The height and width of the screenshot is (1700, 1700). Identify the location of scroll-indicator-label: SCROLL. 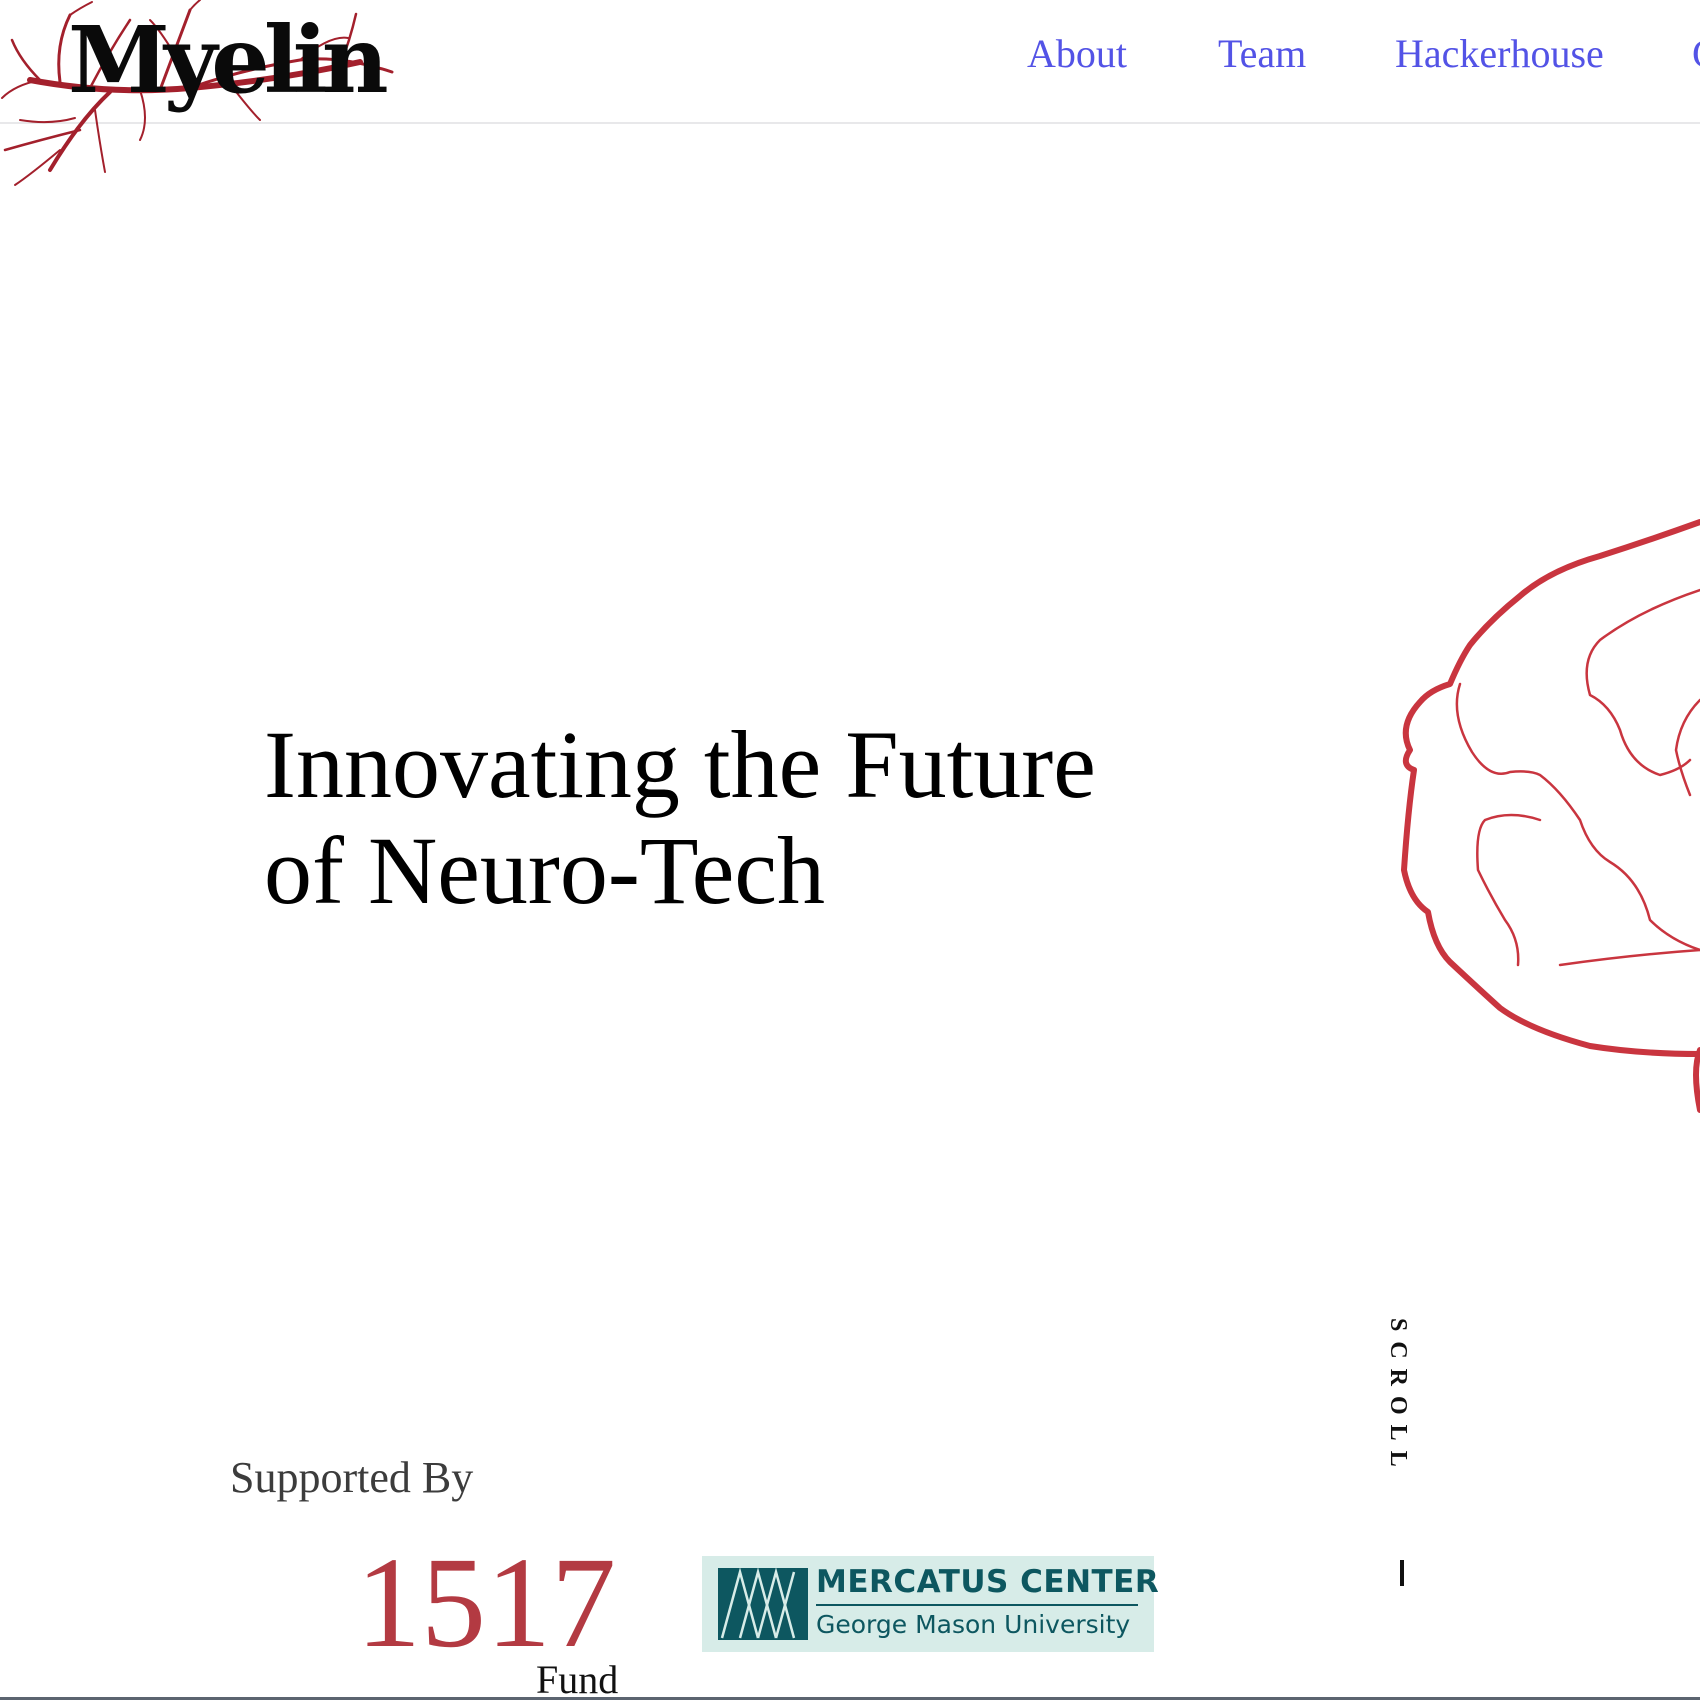
(1398, 1397).